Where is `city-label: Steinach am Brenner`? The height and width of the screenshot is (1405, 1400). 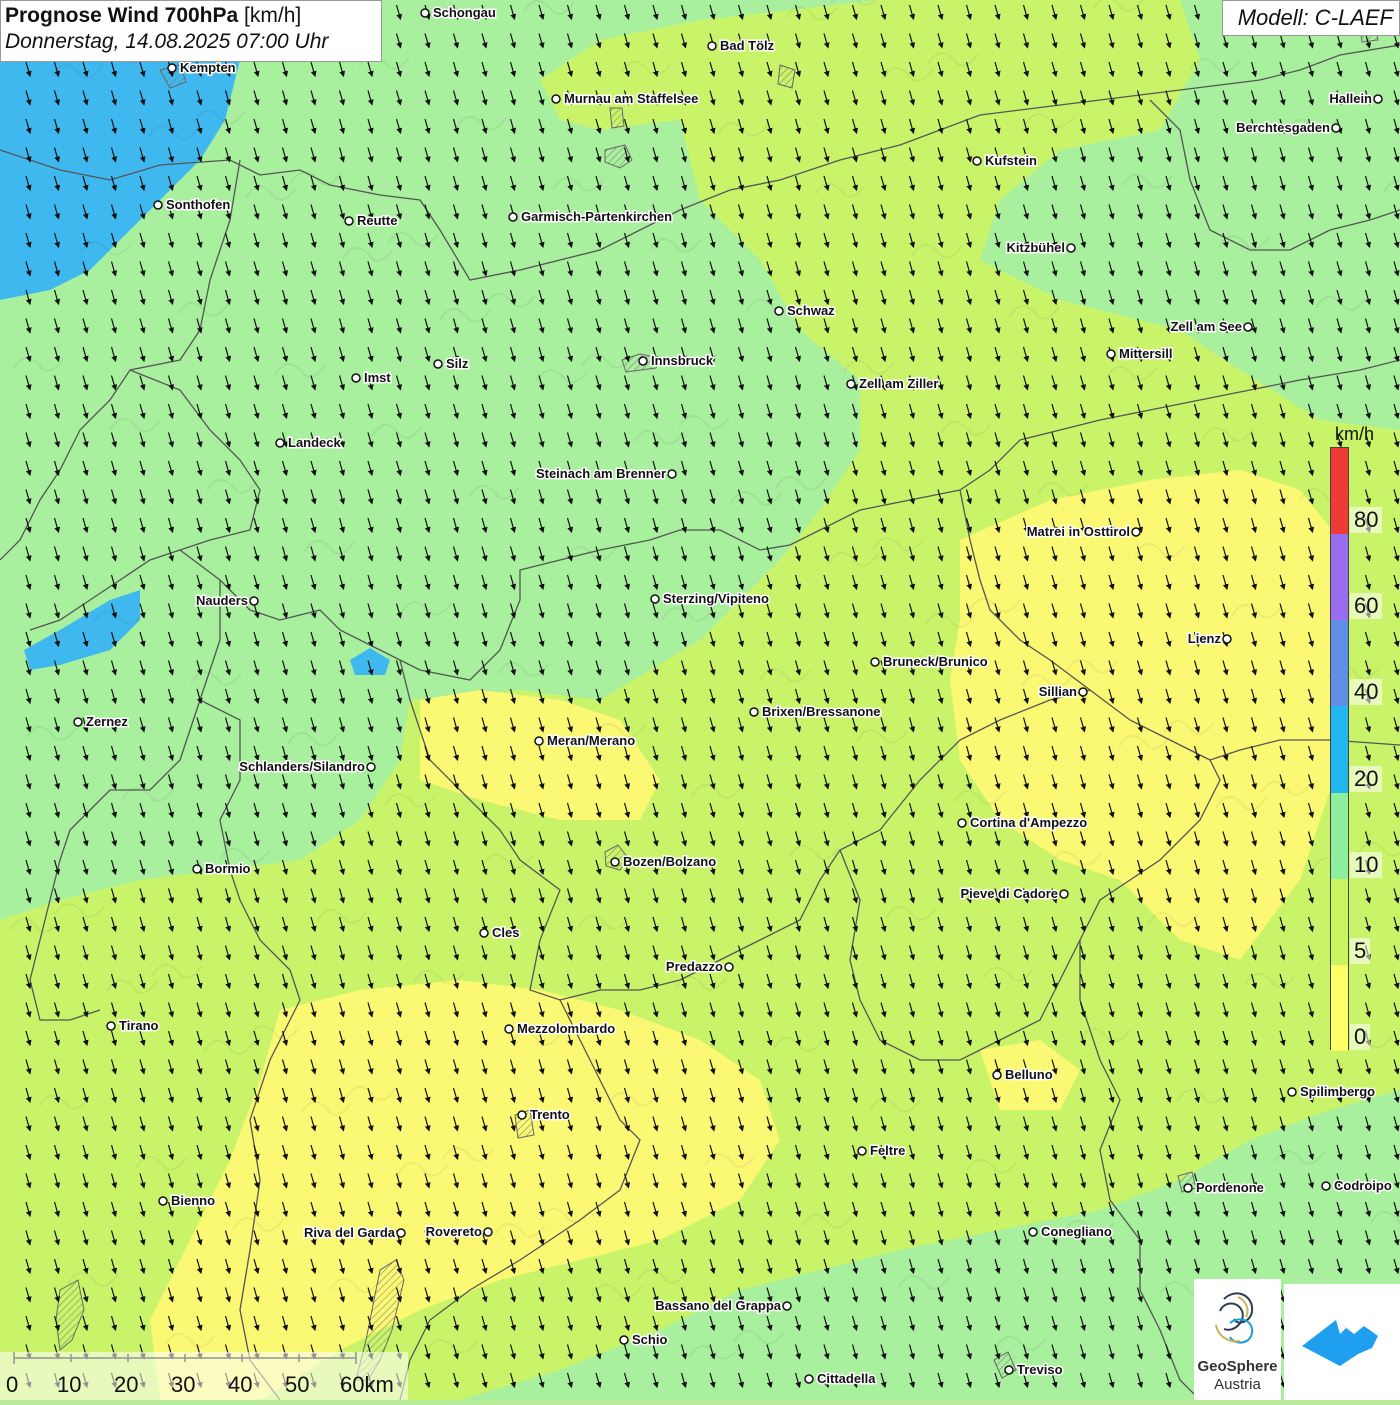 city-label: Steinach am Brenner is located at coordinates (601, 473).